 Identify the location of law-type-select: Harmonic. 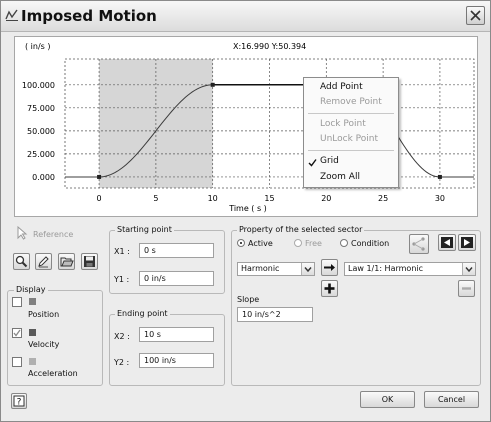
(276, 269).